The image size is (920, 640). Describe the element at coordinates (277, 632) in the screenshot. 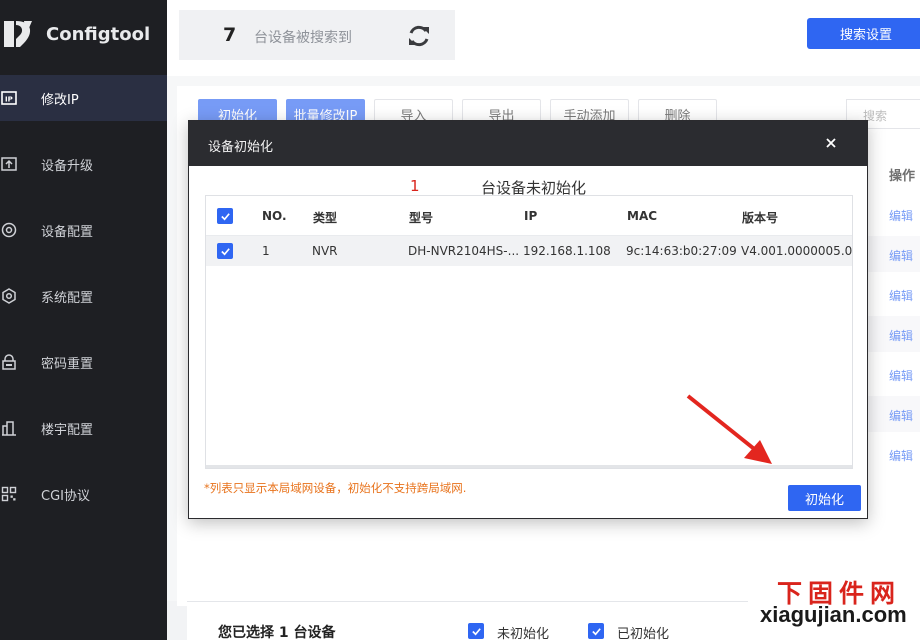

I see `selected-count-text: 您已选择 1 台设备` at that location.